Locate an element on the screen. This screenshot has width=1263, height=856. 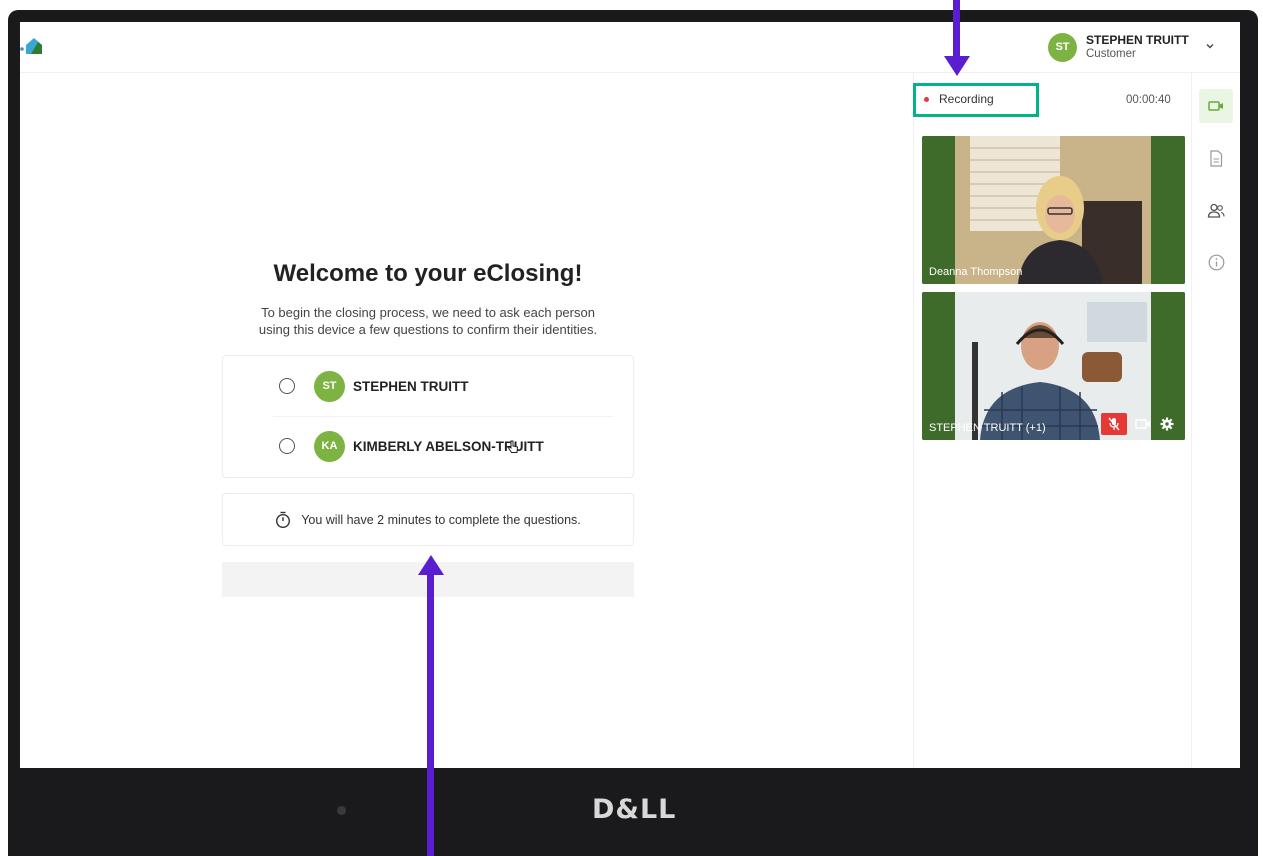
participants-icon is located at coordinates (1216, 210).